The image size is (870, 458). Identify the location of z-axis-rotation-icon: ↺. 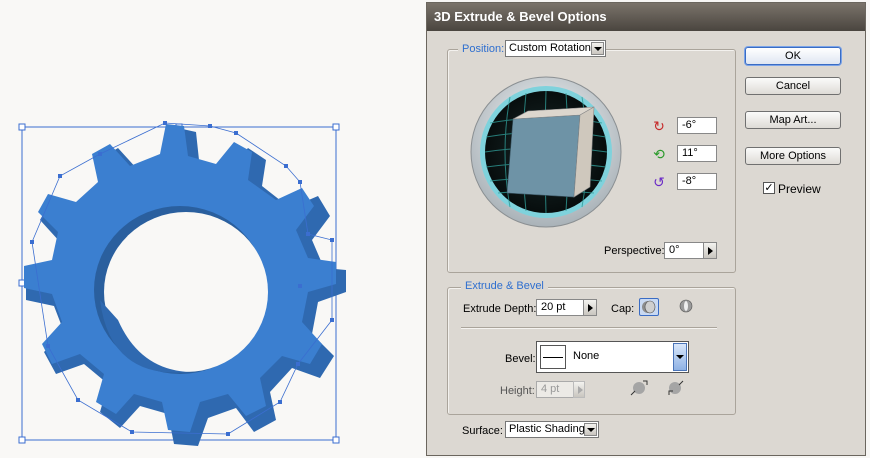
(659, 182).